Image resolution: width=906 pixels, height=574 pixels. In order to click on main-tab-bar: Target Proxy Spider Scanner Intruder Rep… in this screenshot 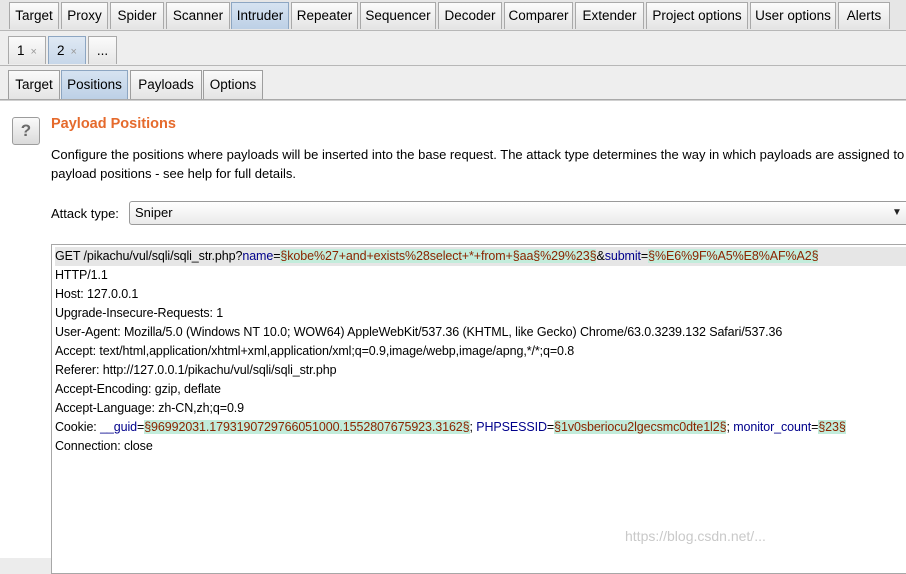, I will do `click(453, 15)`.